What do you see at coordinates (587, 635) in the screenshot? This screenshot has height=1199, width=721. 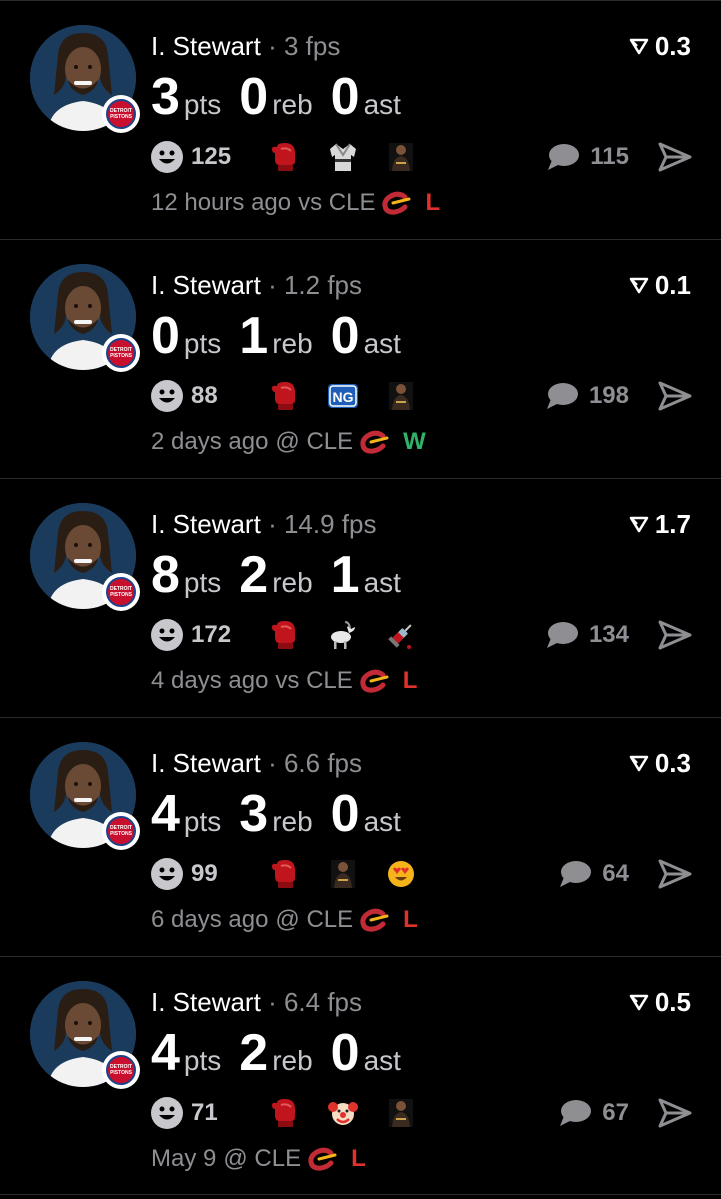 I see `comments-button: 134` at bounding box center [587, 635].